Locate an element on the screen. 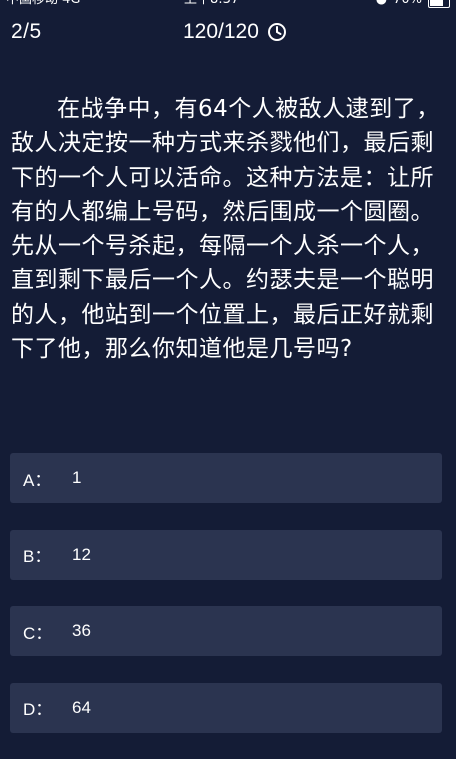  battery-percent: 70% is located at coordinates (407, 4).